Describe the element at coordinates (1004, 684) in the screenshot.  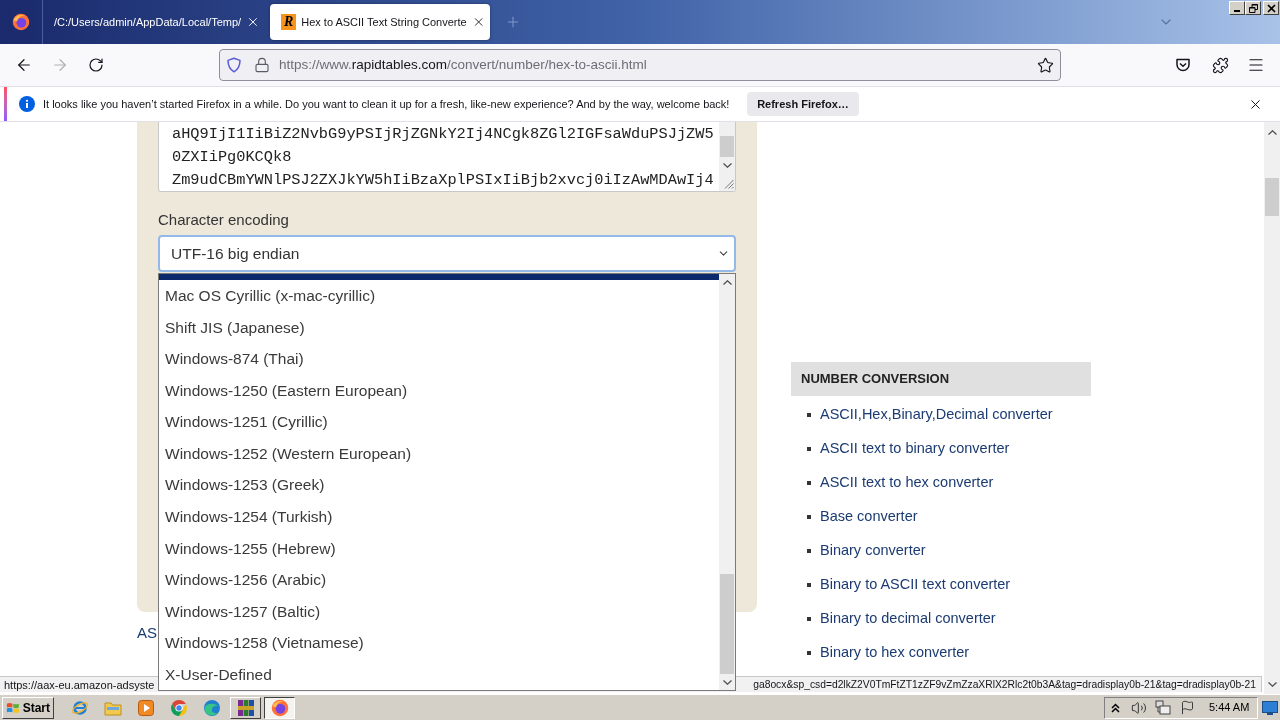
I see `status-url-text: ga8ocx&sp_csd=d2lkZ2V0TmFtZT1zZF9vZmZzaXRlX2Rlc2t0b3A&tag=dradisplay0b-21&tag=dradisplay0b-21` at that location.